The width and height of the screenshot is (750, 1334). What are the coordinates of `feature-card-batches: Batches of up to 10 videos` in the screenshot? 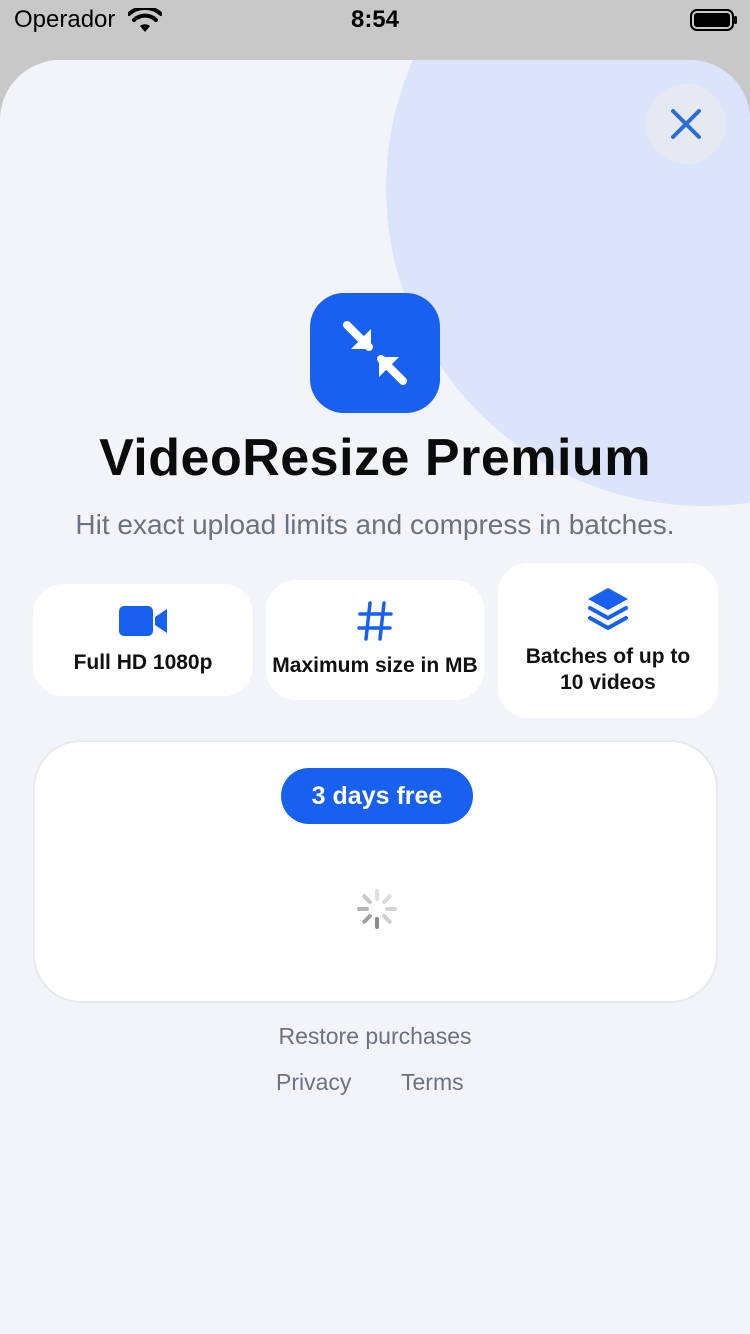 It's located at (608, 640).